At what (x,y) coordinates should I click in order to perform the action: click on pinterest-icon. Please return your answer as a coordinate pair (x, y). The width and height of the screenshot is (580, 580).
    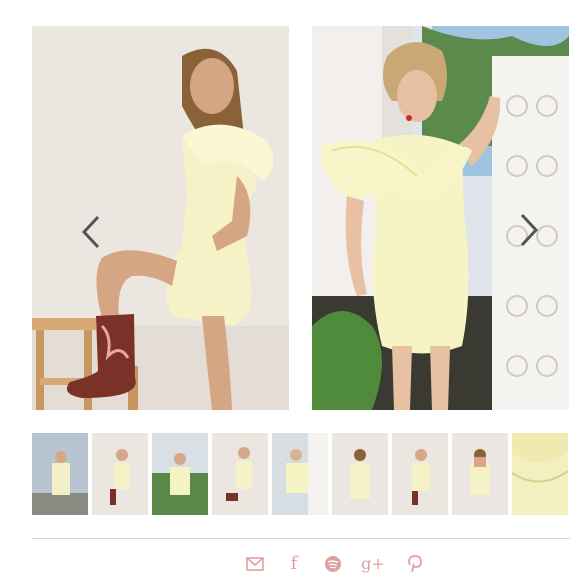
    Looking at the image, I should click on (415, 564).